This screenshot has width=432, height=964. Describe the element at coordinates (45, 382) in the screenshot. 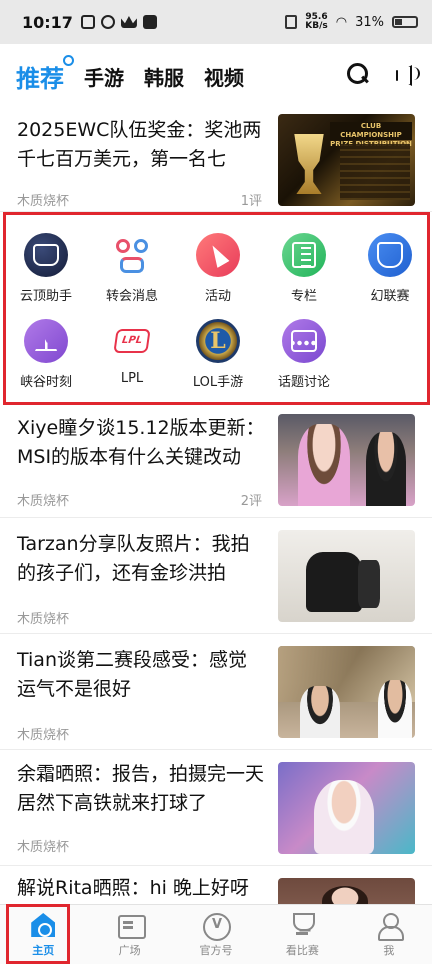

I see `quick-entry-label: 峡谷时刻` at that location.